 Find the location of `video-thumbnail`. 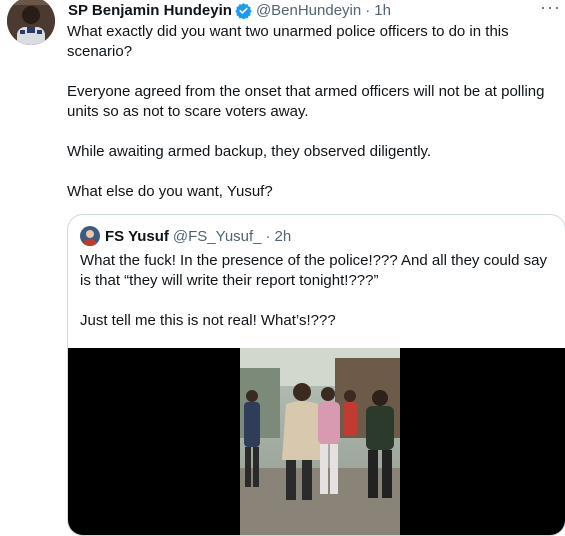

video-thumbnail is located at coordinates (320, 441).